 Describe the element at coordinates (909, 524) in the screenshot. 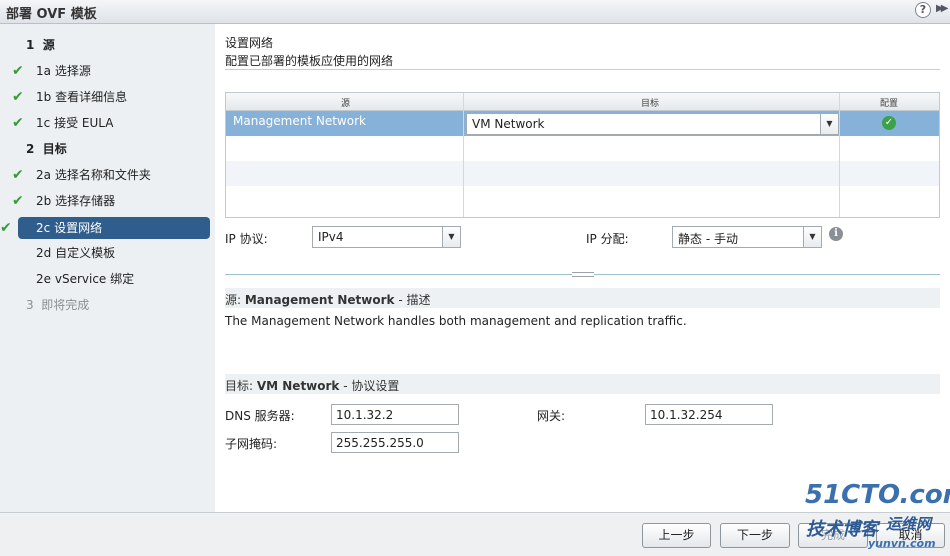

I see `watermark-text: 运维网` at that location.